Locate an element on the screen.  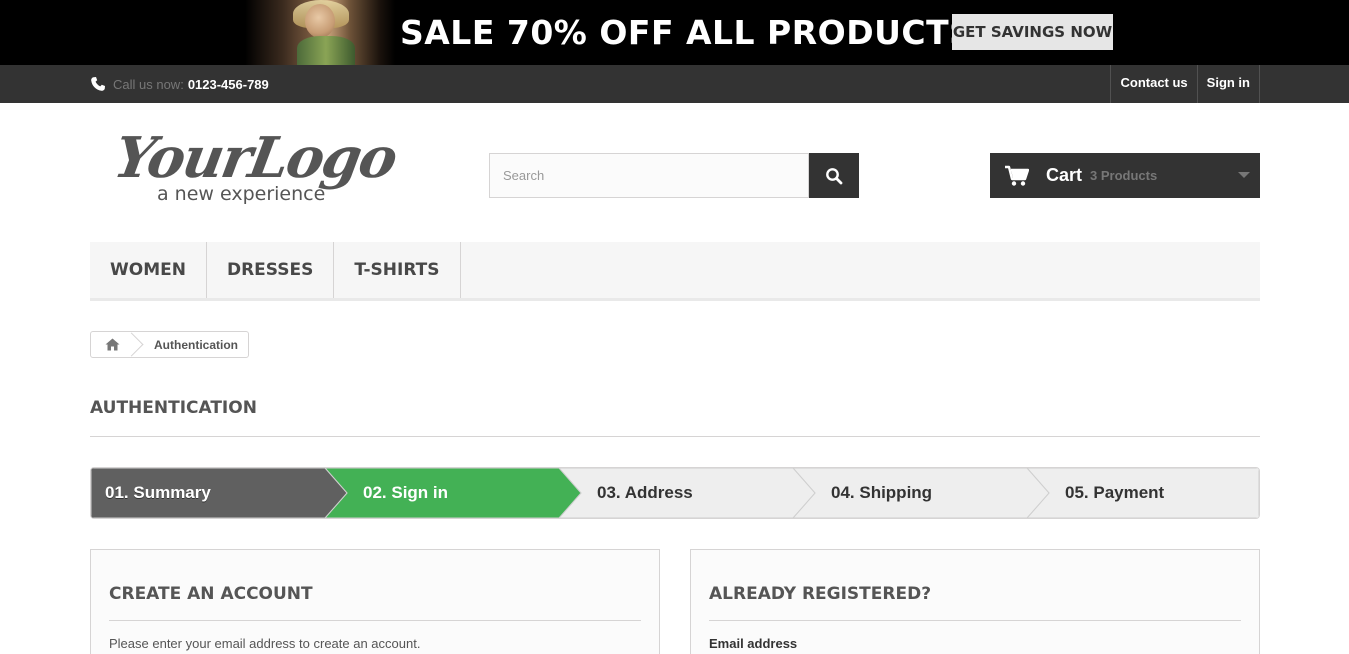
step-summary: 01. Summary is located at coordinates (158, 493).